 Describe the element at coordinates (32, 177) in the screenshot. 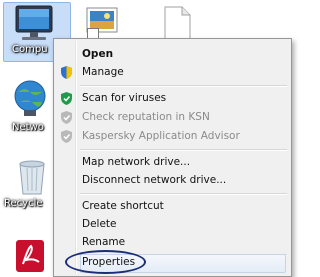

I see `recycle-bin-icon` at that location.